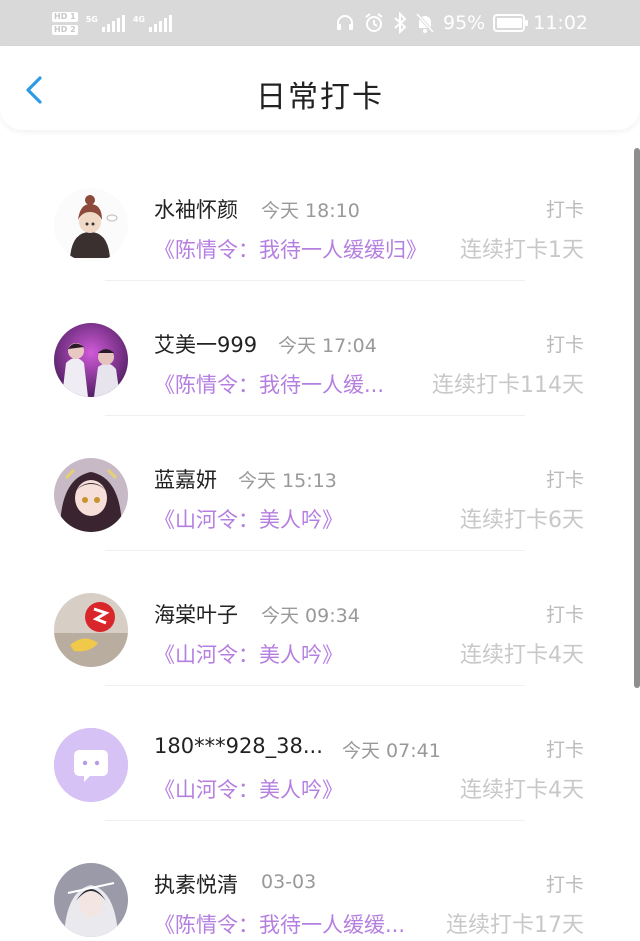 The height and width of the screenshot is (941, 640). What do you see at coordinates (425, 23) in the screenshot?
I see `mute-bell-icon` at bounding box center [425, 23].